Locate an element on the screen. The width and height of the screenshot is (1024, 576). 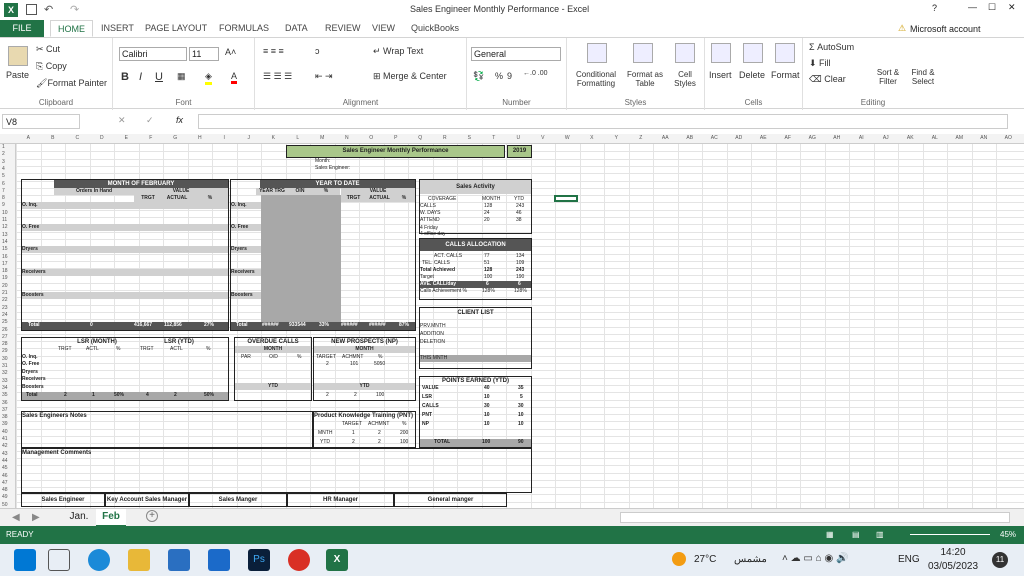
grow-font-icon: A˄ is located at coordinates (230, 52).